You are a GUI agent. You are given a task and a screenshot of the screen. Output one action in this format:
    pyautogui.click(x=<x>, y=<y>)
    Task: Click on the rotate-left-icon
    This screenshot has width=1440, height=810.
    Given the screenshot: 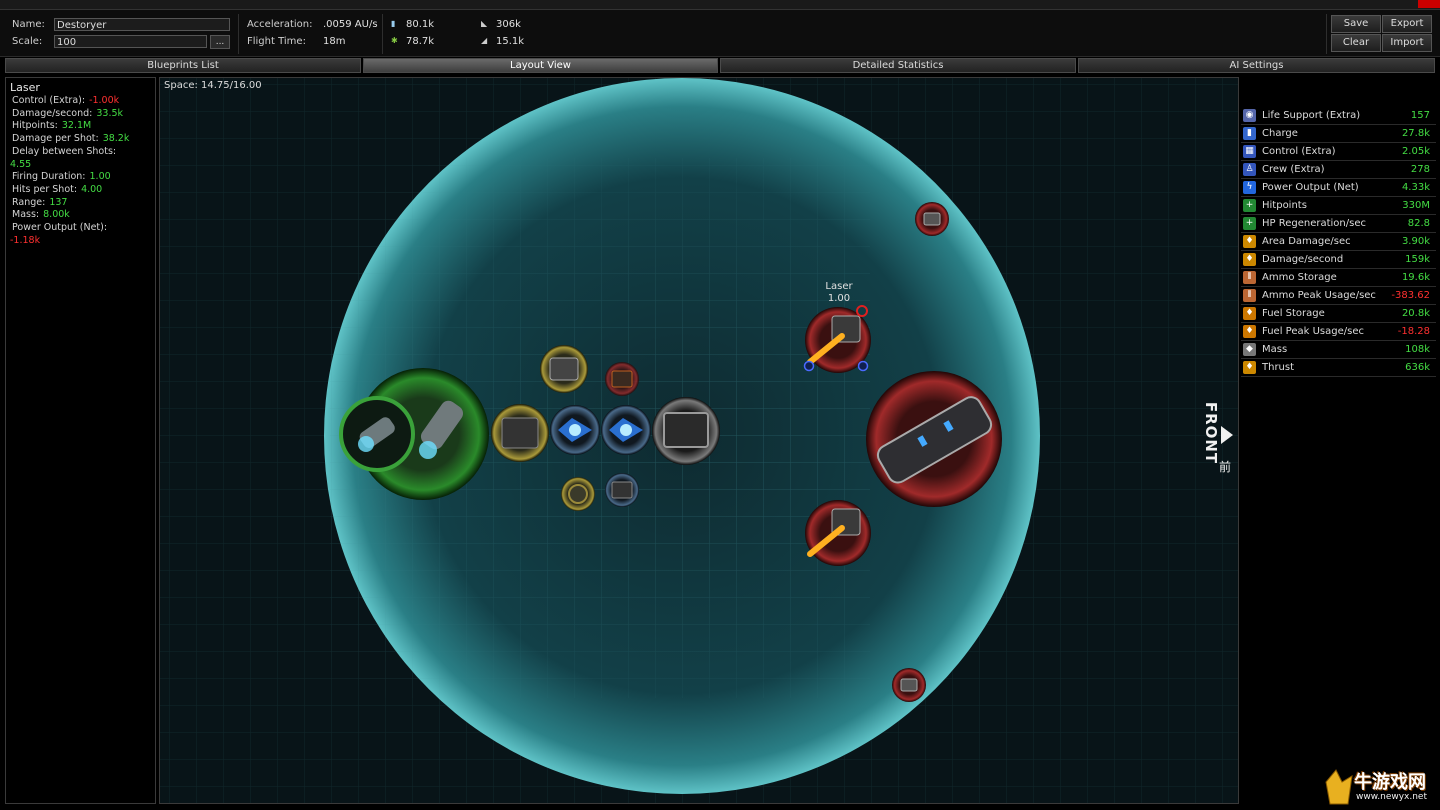 What is the action you would take?
    pyautogui.click(x=809, y=366)
    